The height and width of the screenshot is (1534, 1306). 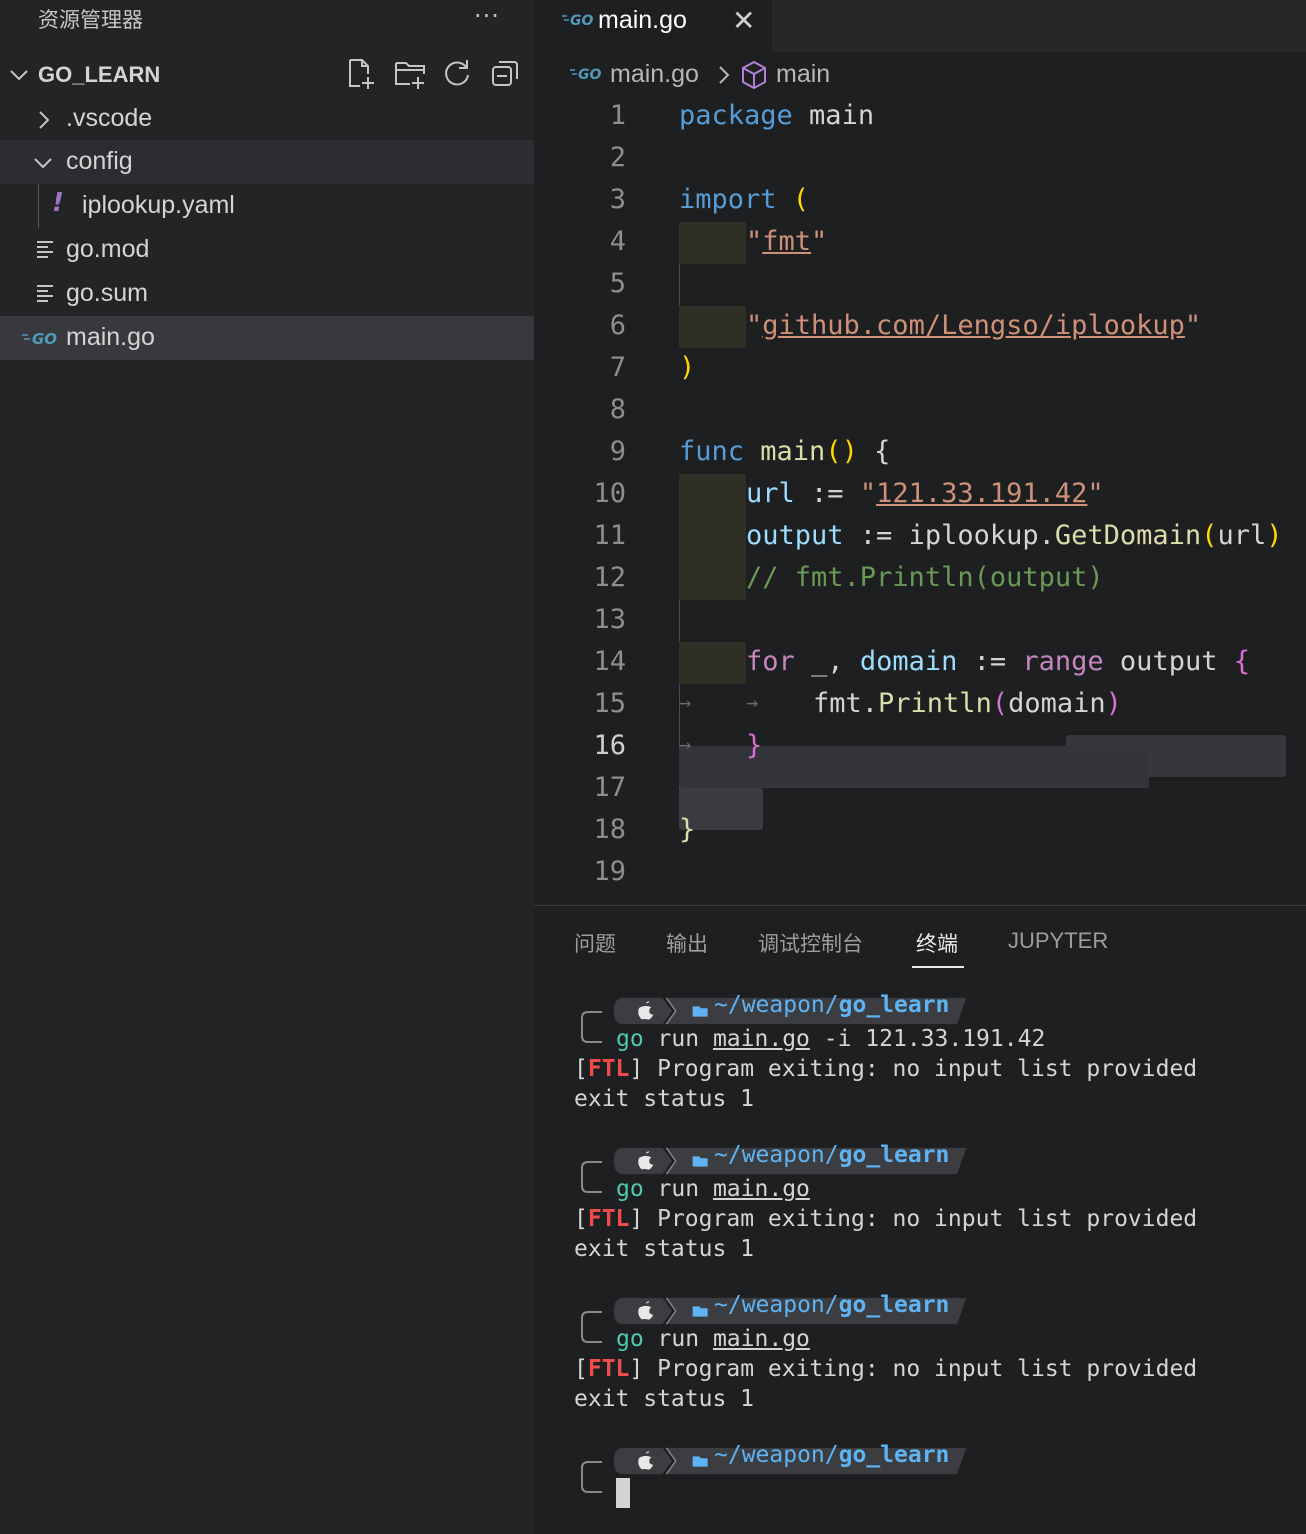 What do you see at coordinates (617, 199) in the screenshot?
I see `line-number: 3` at bounding box center [617, 199].